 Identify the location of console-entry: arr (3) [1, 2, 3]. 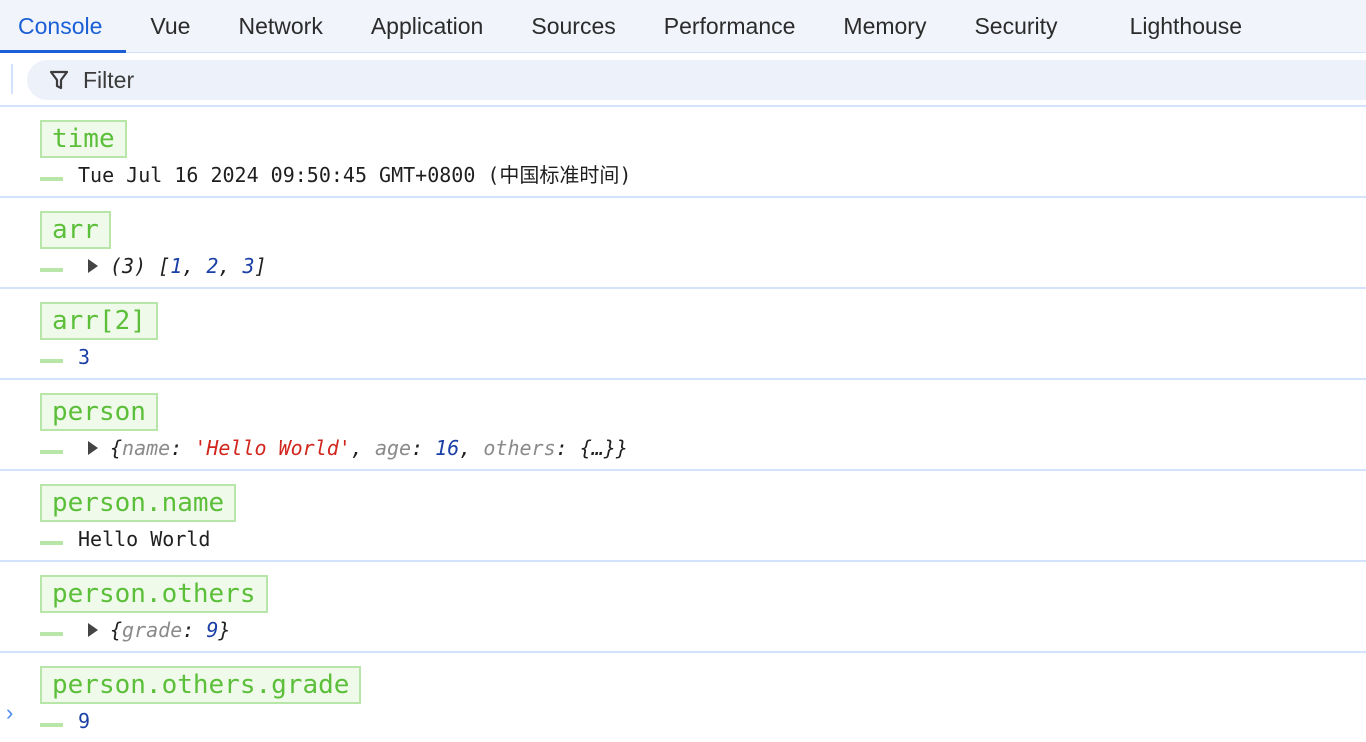
(683, 243).